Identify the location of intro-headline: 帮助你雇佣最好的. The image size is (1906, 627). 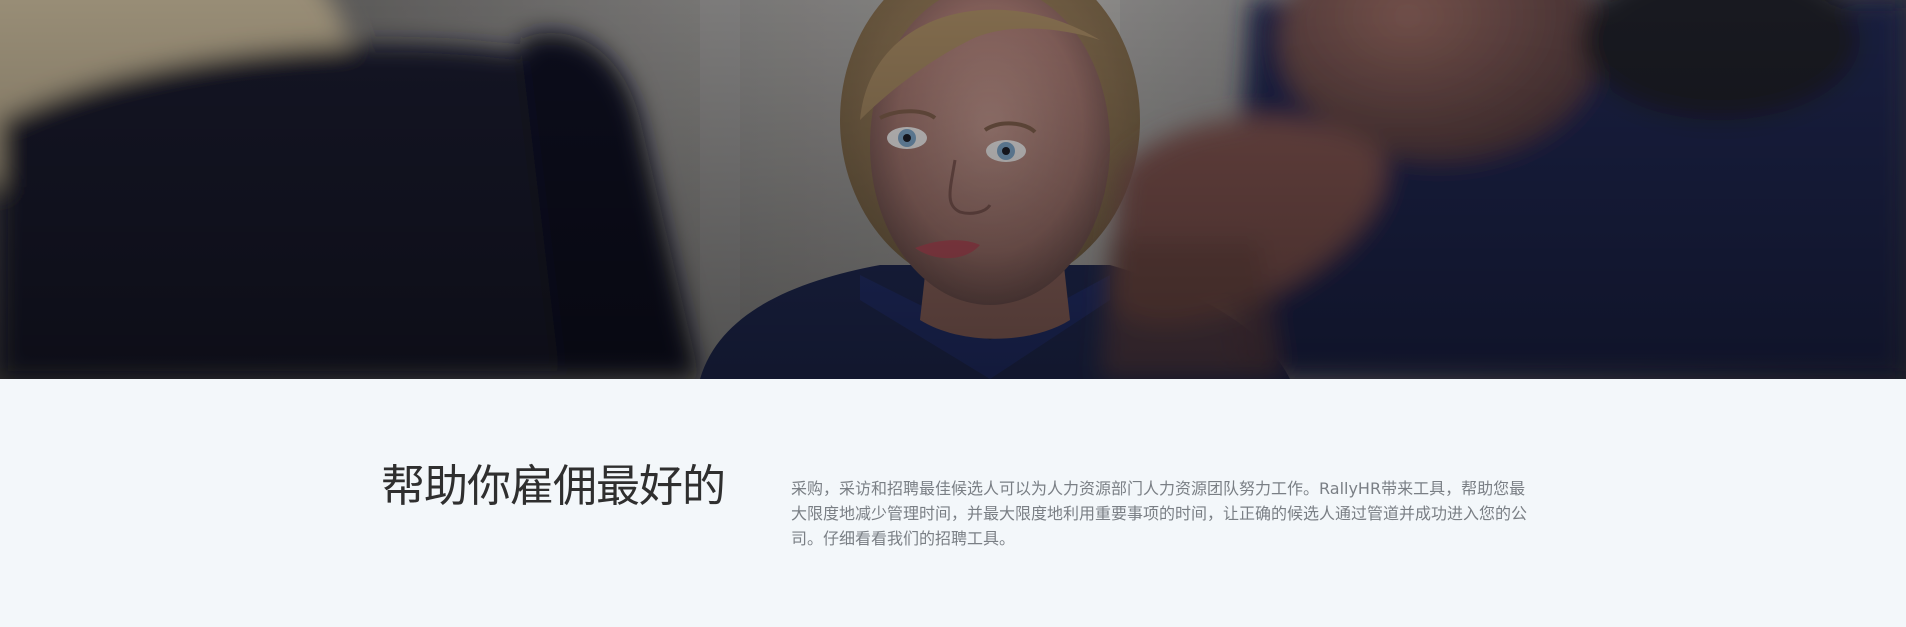
(553, 486).